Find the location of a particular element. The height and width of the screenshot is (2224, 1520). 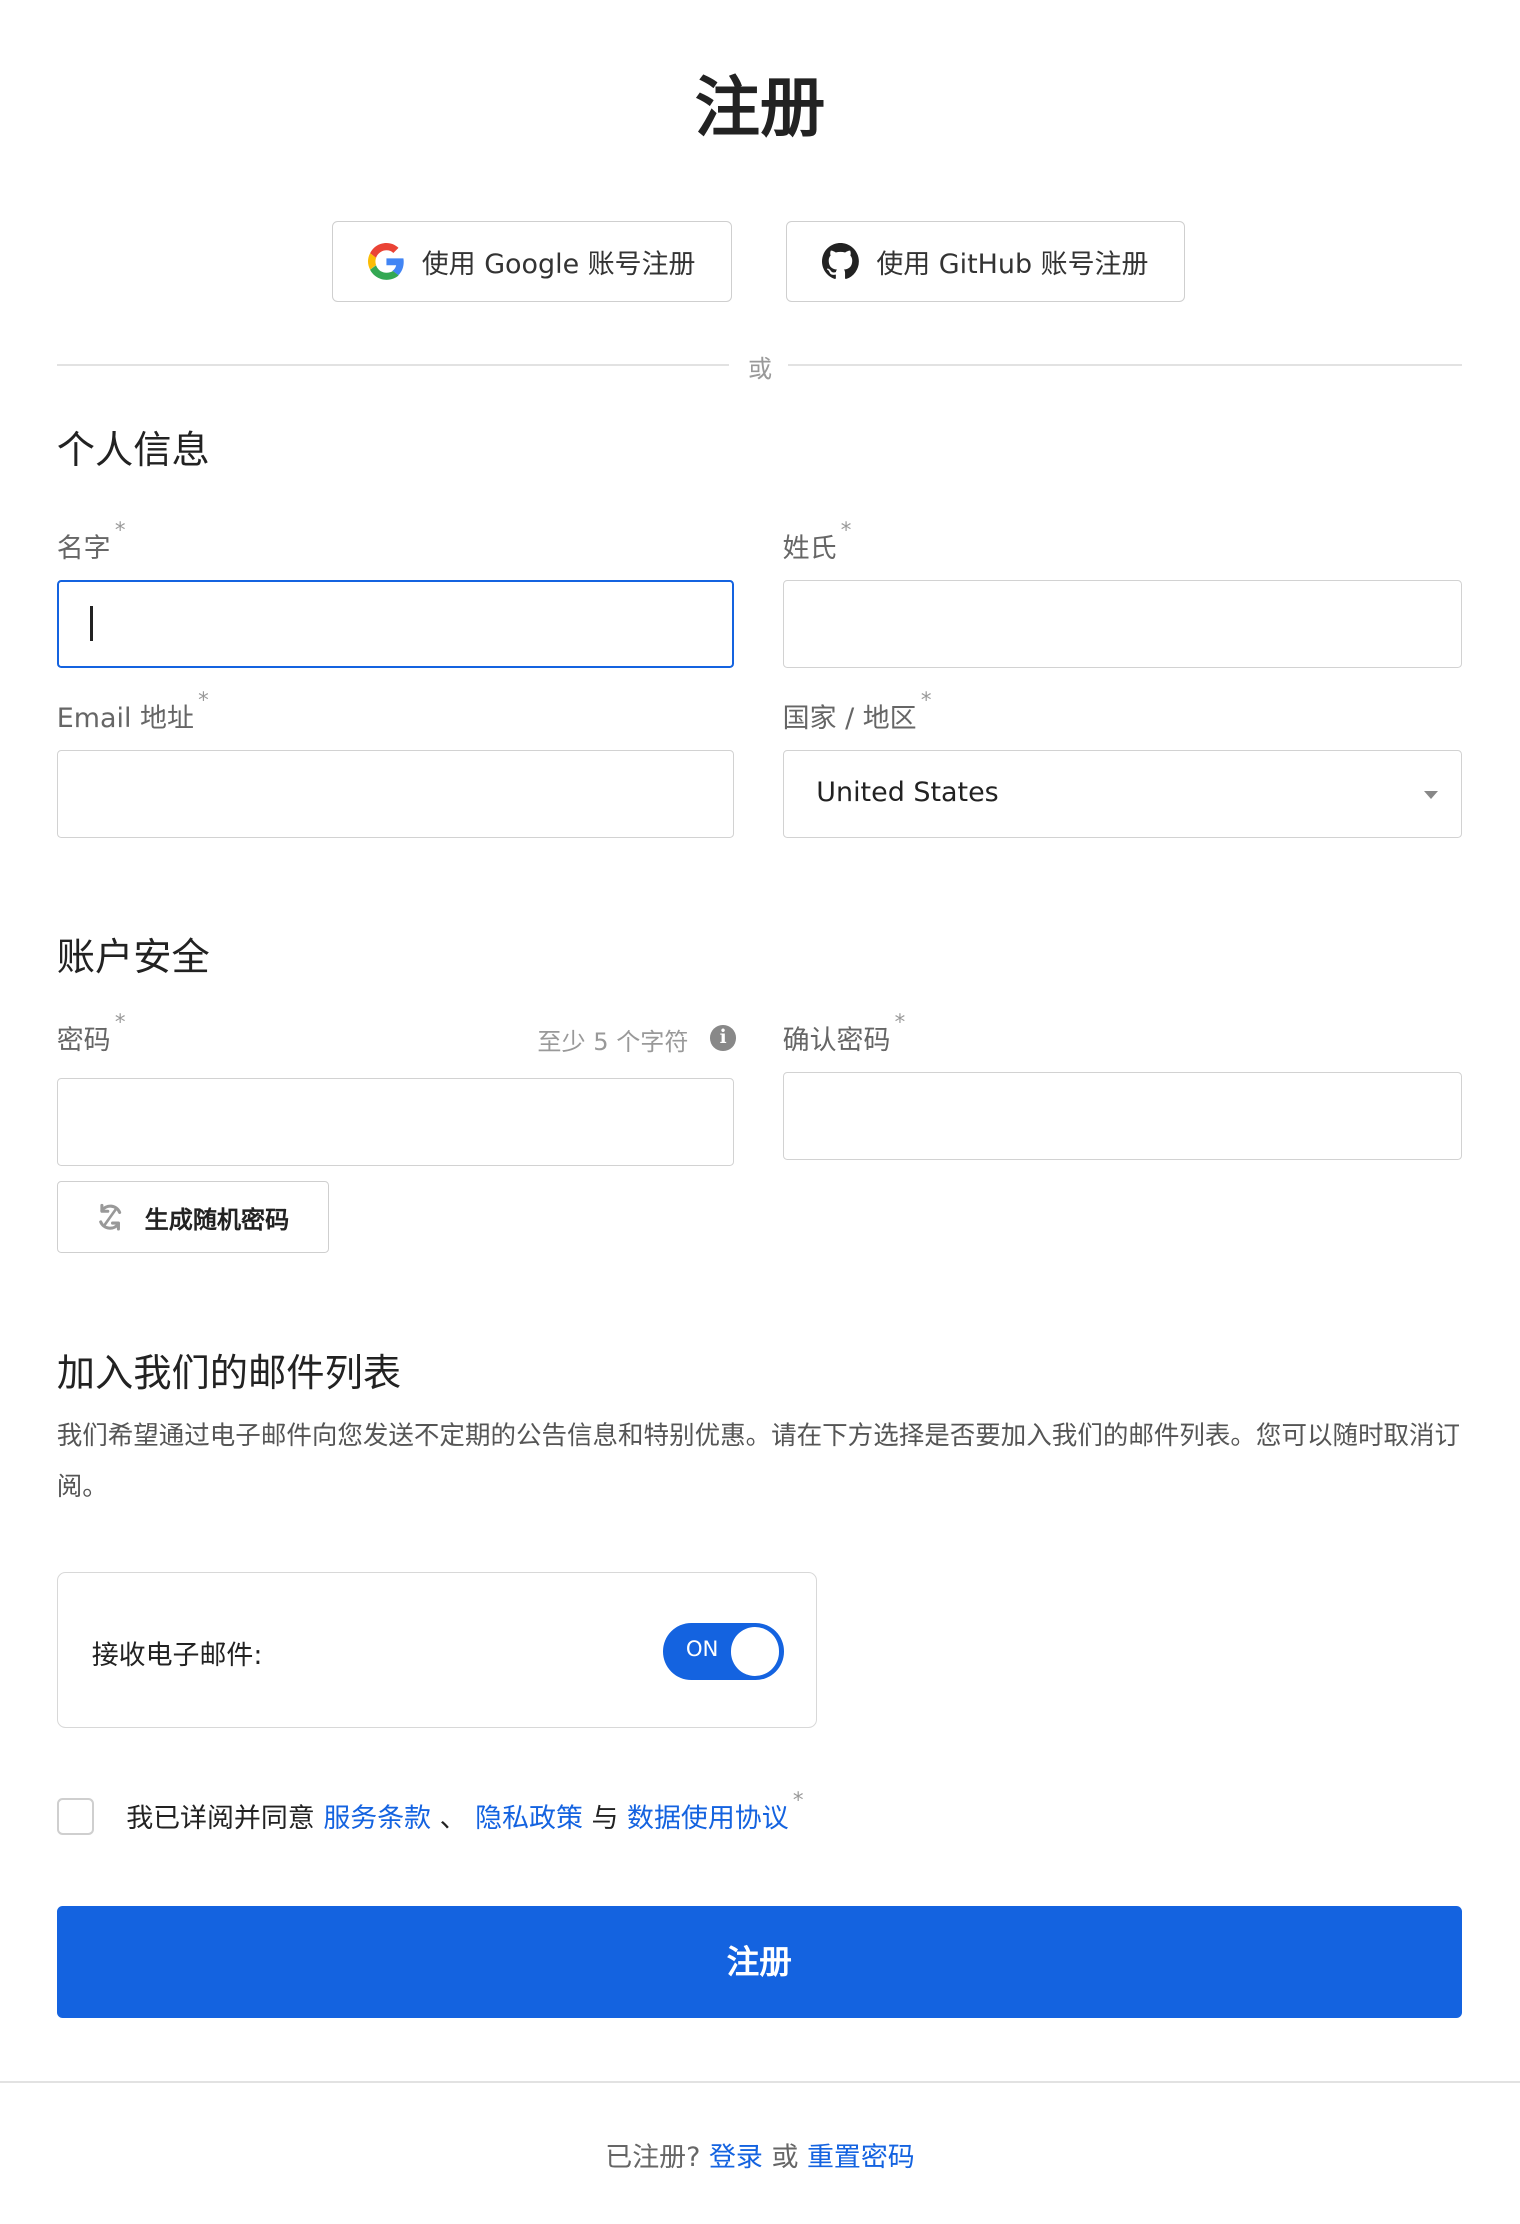

page-title: 注册 is located at coordinates (760, 107).